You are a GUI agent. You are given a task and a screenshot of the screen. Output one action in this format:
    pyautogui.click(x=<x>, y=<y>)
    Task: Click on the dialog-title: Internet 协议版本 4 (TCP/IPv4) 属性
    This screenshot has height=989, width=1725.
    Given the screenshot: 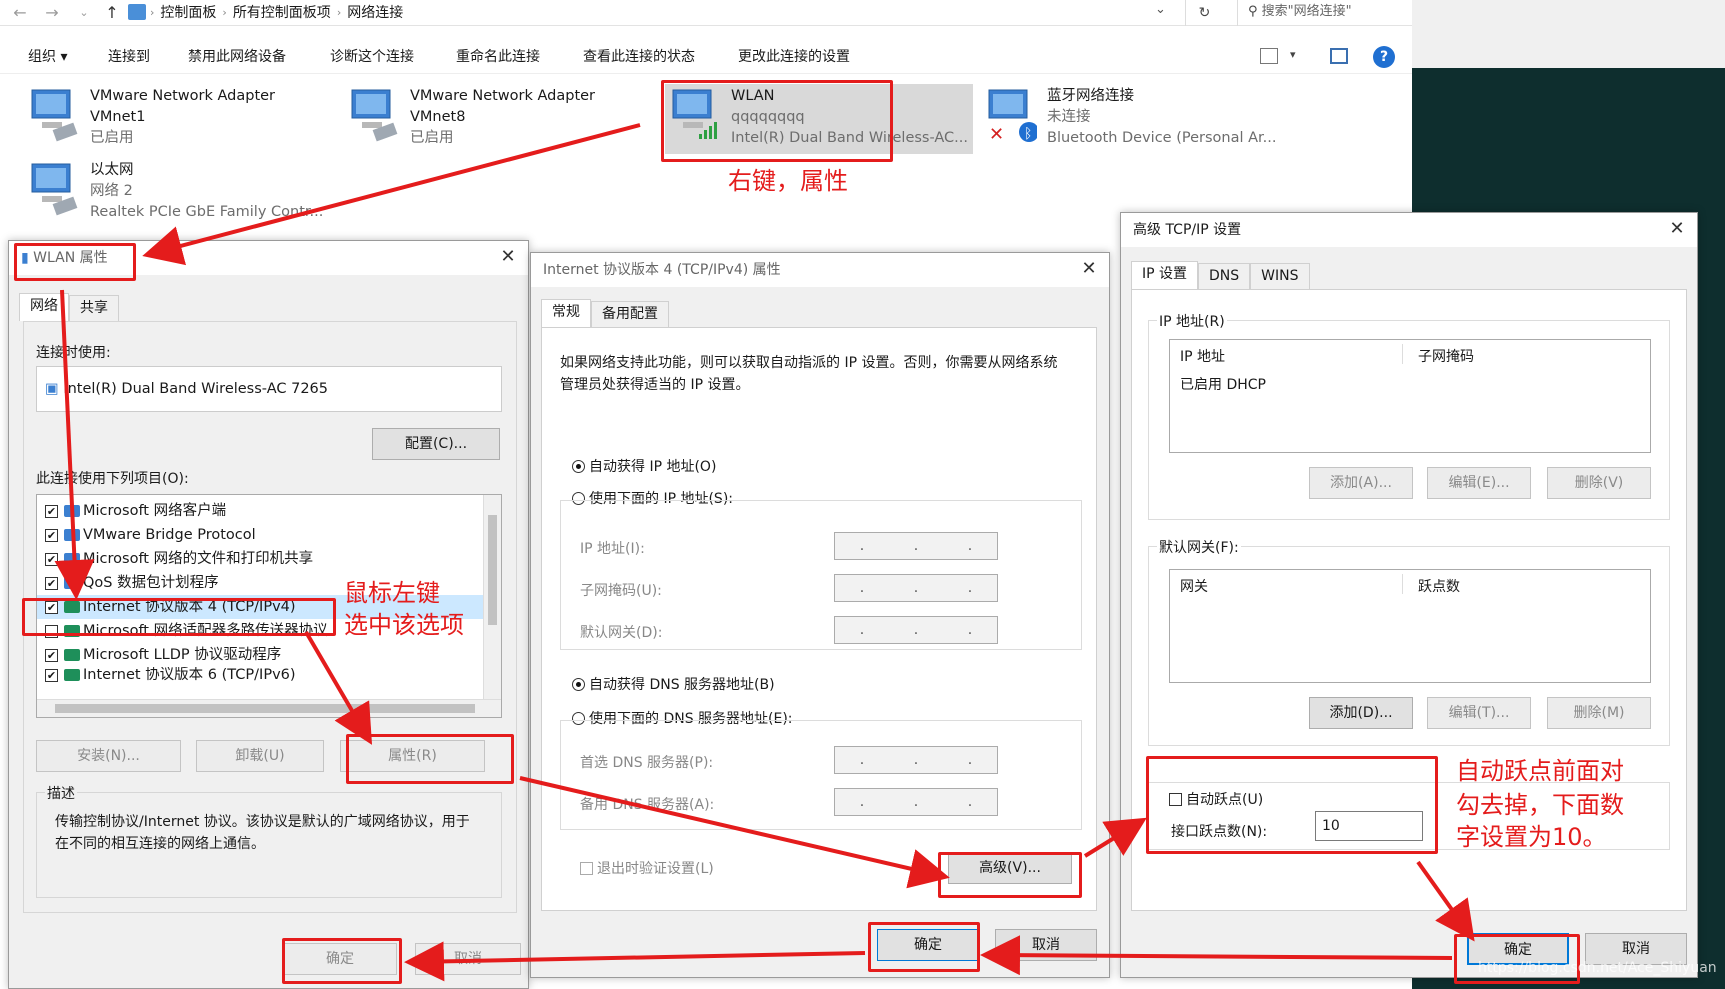 What is the action you would take?
    pyautogui.click(x=820, y=270)
    